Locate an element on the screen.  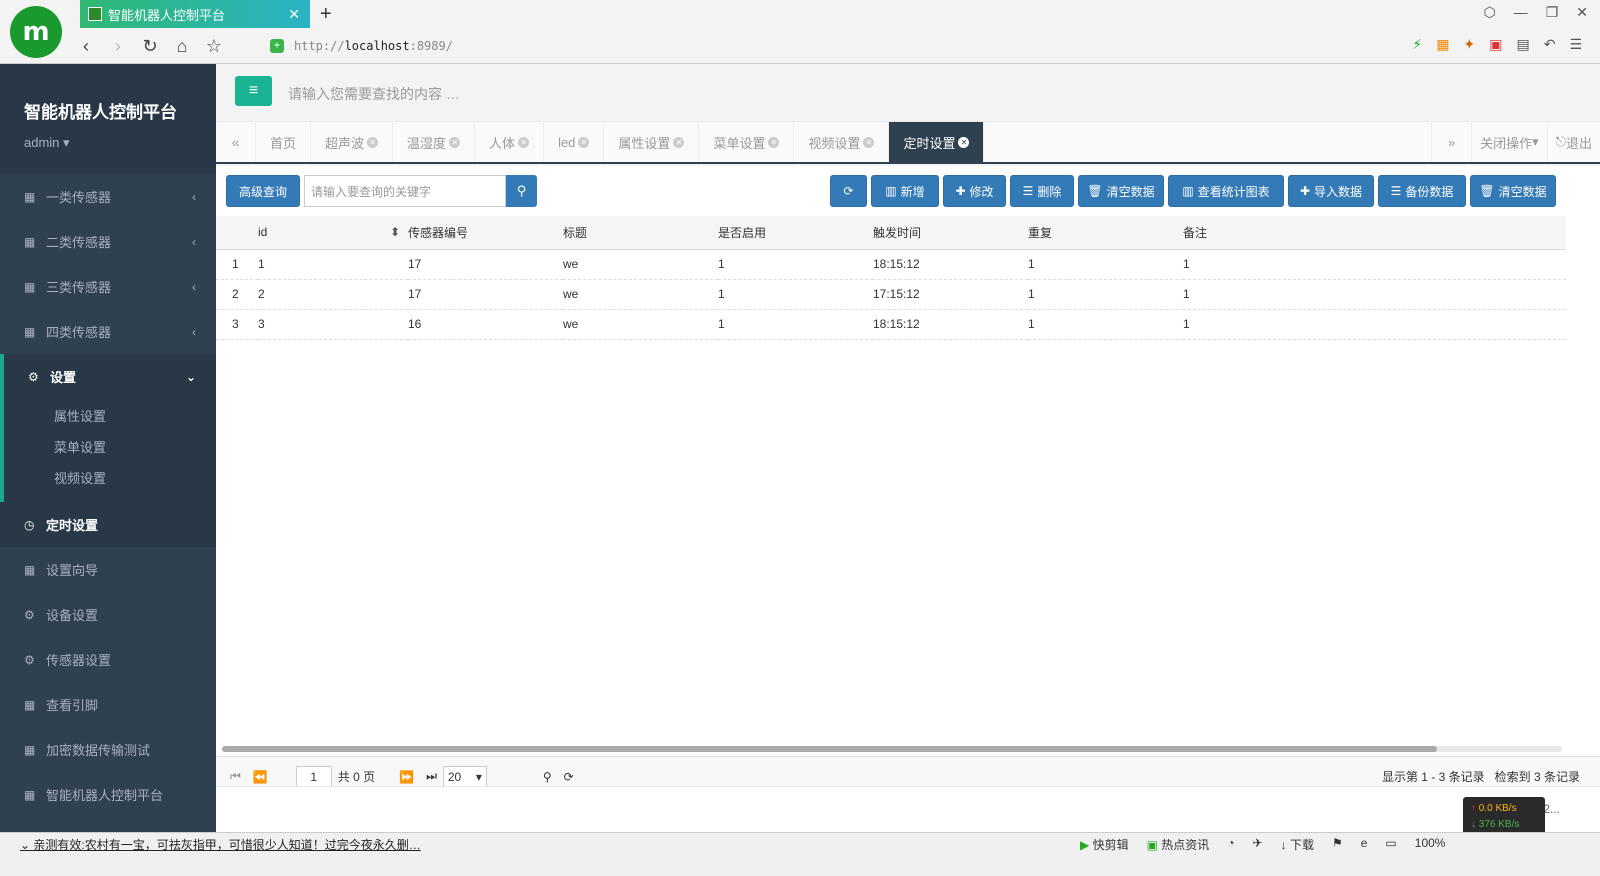
view-stats-button: ▥ 查看统计图表 is located at coordinates (1226, 191).